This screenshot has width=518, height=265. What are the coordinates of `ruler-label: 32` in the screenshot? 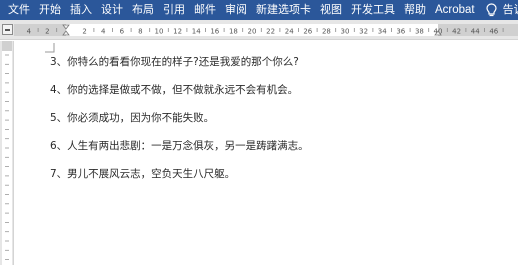 It's located at (363, 32).